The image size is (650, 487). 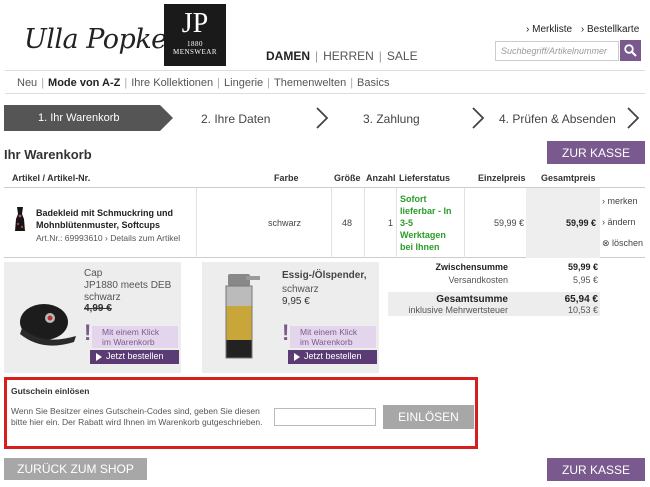 I want to click on delivery-line: lieferbar - In, so click(x=426, y=211).